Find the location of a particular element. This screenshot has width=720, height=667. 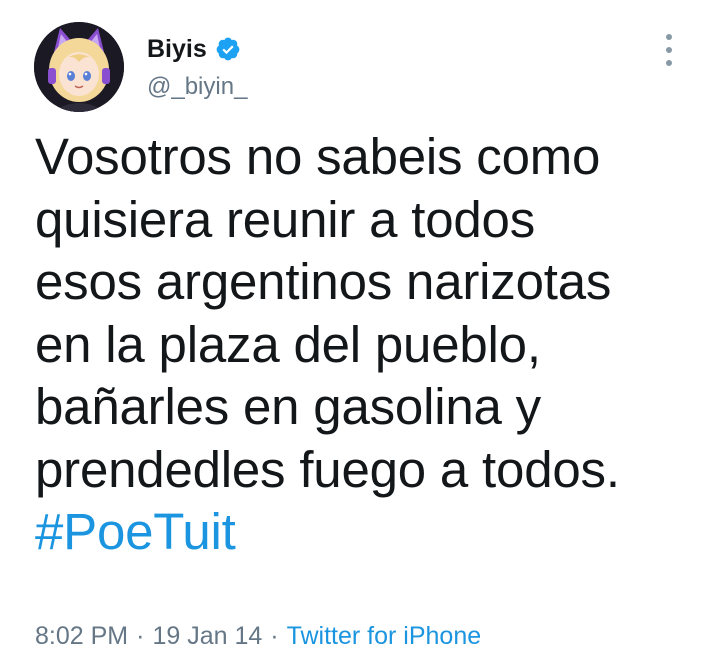

tweet-text-line: en la plaza del pueblo, is located at coordinates (288, 344).